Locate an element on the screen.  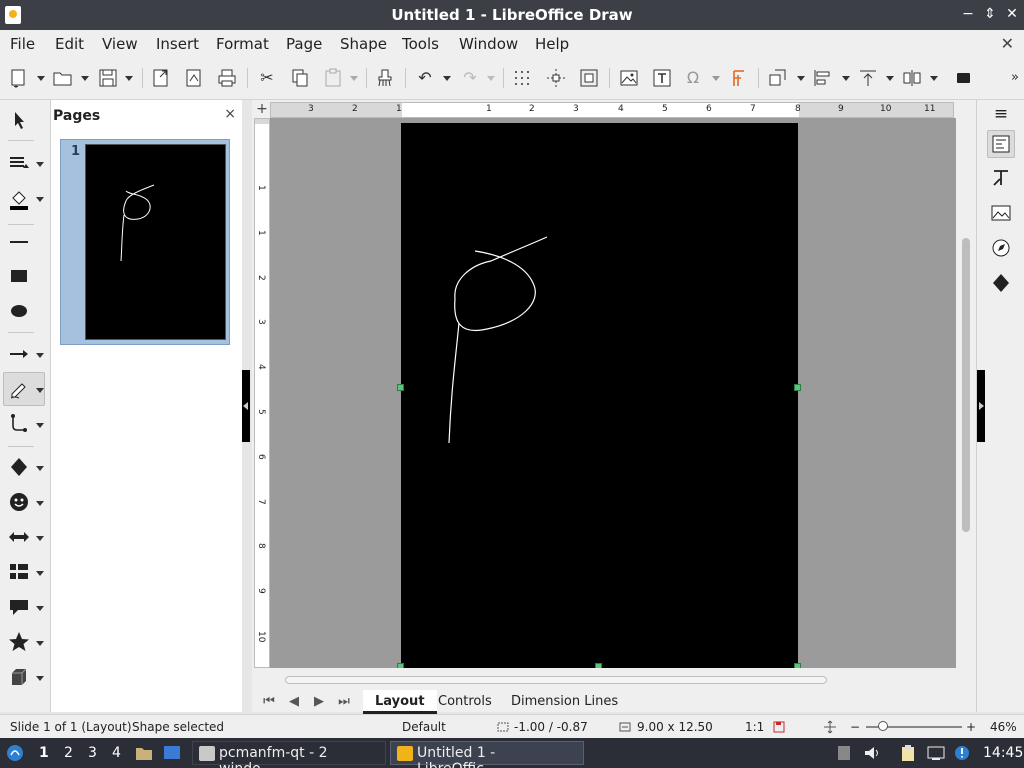
menu-format: Format is located at coordinates (242, 44).